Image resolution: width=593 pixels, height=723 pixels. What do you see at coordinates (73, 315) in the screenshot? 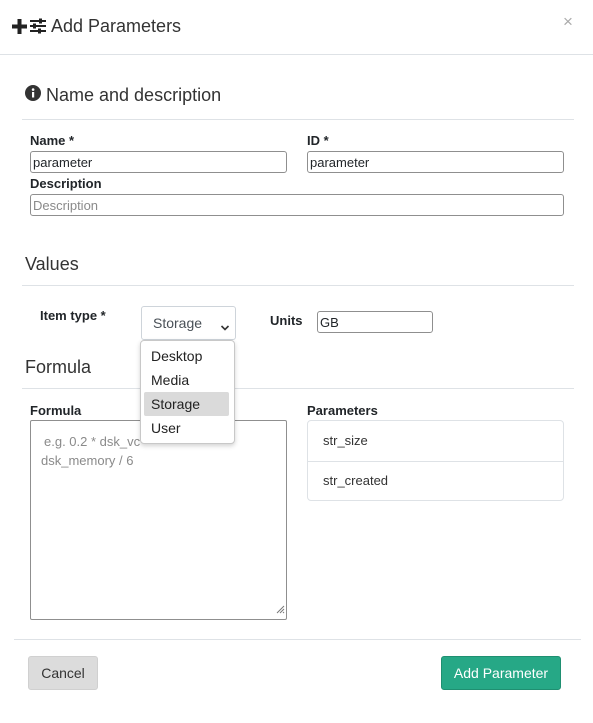
I see `item-type-label: Item type *` at bounding box center [73, 315].